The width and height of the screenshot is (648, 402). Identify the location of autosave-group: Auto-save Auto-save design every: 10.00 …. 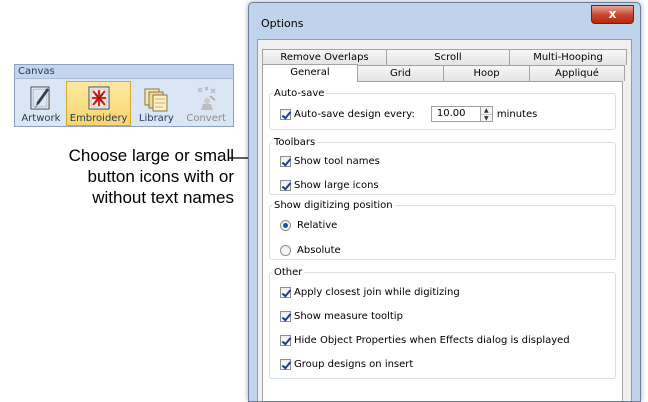
(442, 109).